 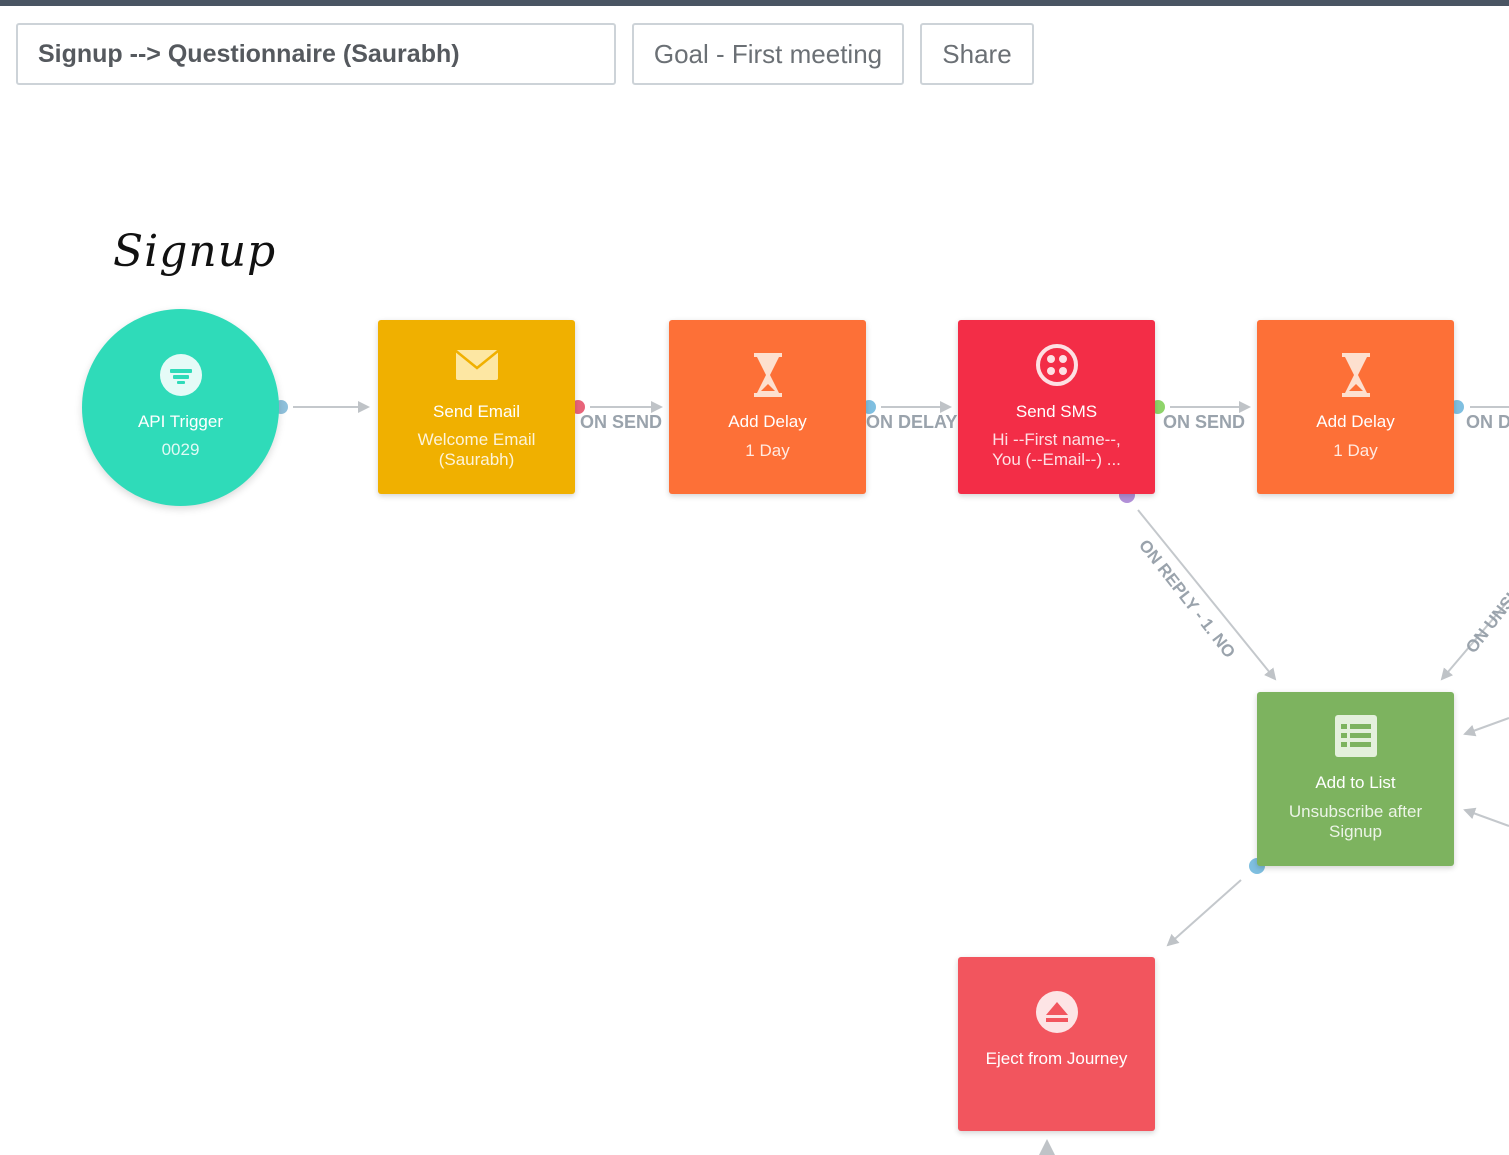 I want to click on send-email-node: Send Email Welcome Email (Saurabh), so click(x=476, y=407).